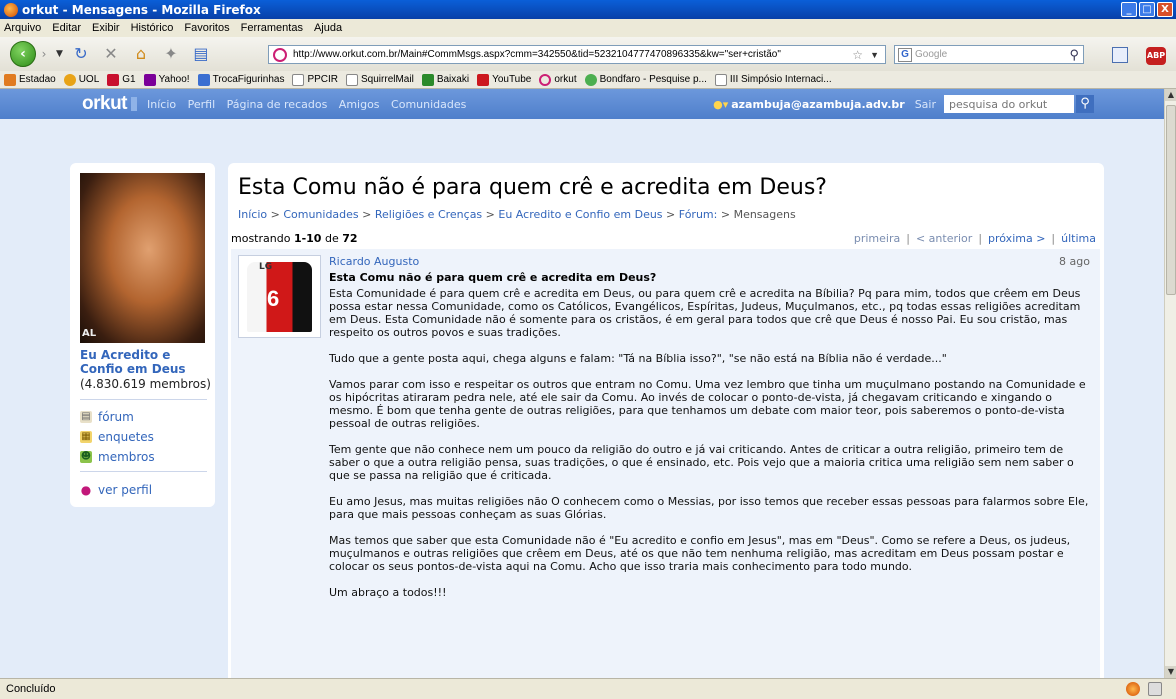 The width and height of the screenshot is (1176, 699). What do you see at coordinates (1133, 689) in the screenshot?
I see `addon-icon` at bounding box center [1133, 689].